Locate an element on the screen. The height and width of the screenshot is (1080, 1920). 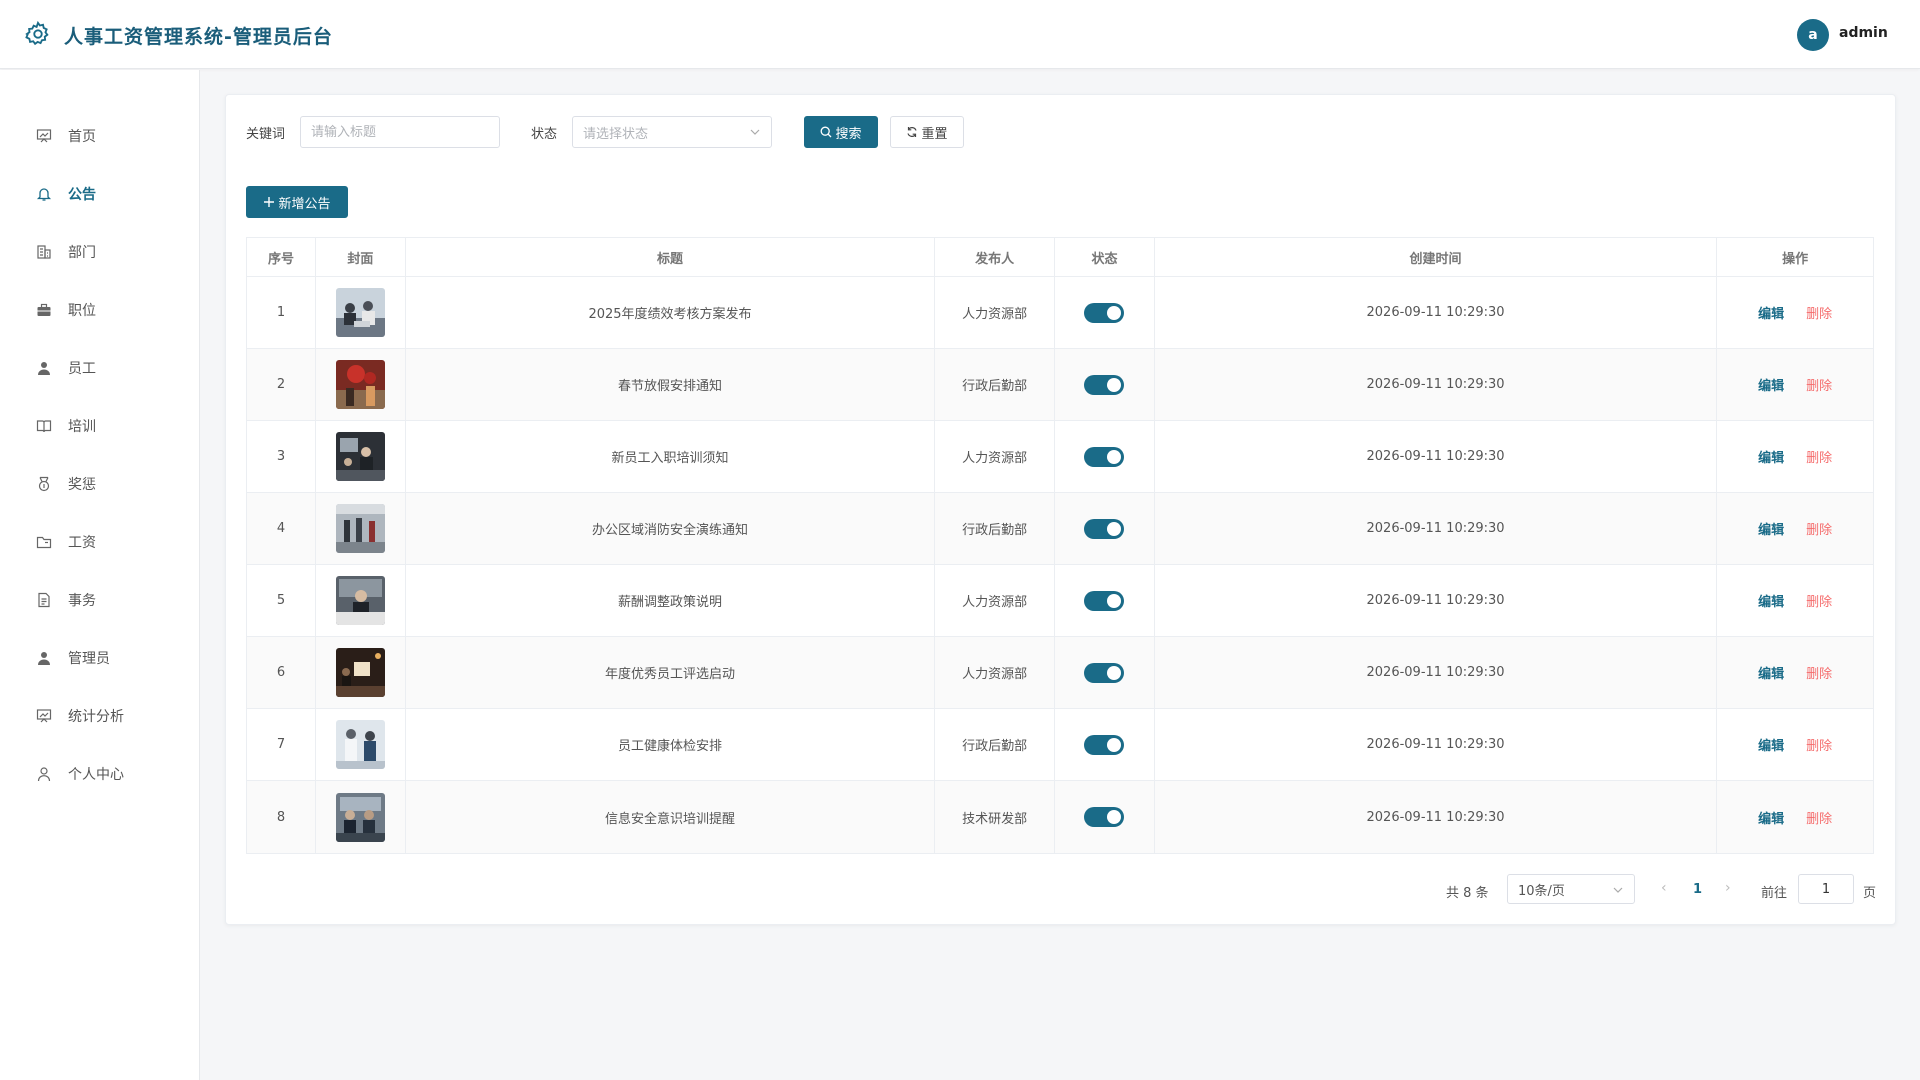
gear-icon is located at coordinates (37, 33).